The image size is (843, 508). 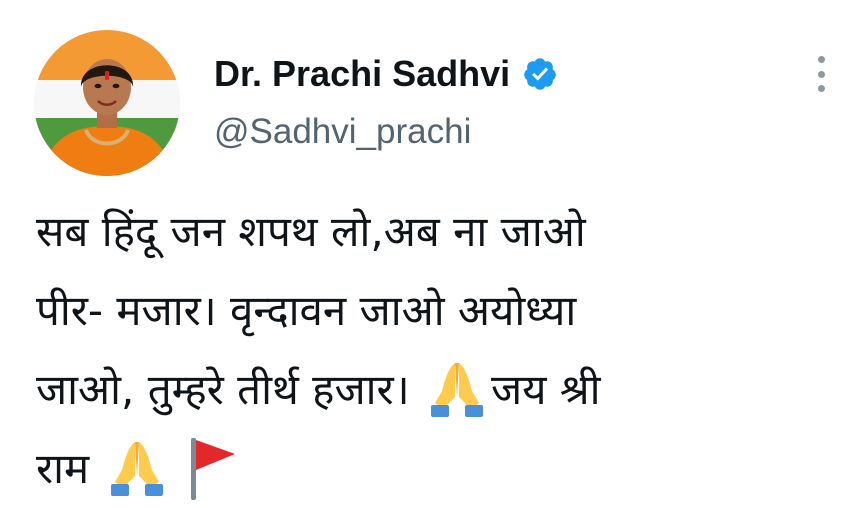 I want to click on name-row: Dr. Prachi Sadhvi, so click(x=386, y=74).